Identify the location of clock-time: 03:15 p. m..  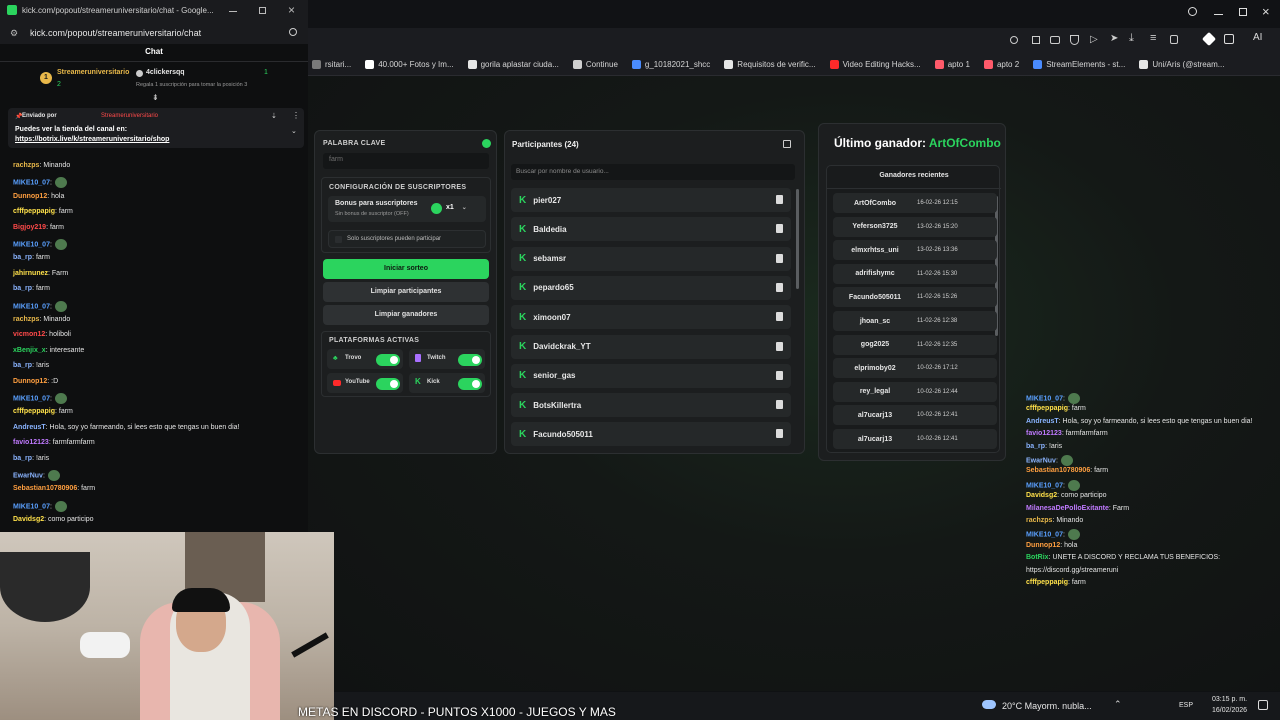
(1229, 699).